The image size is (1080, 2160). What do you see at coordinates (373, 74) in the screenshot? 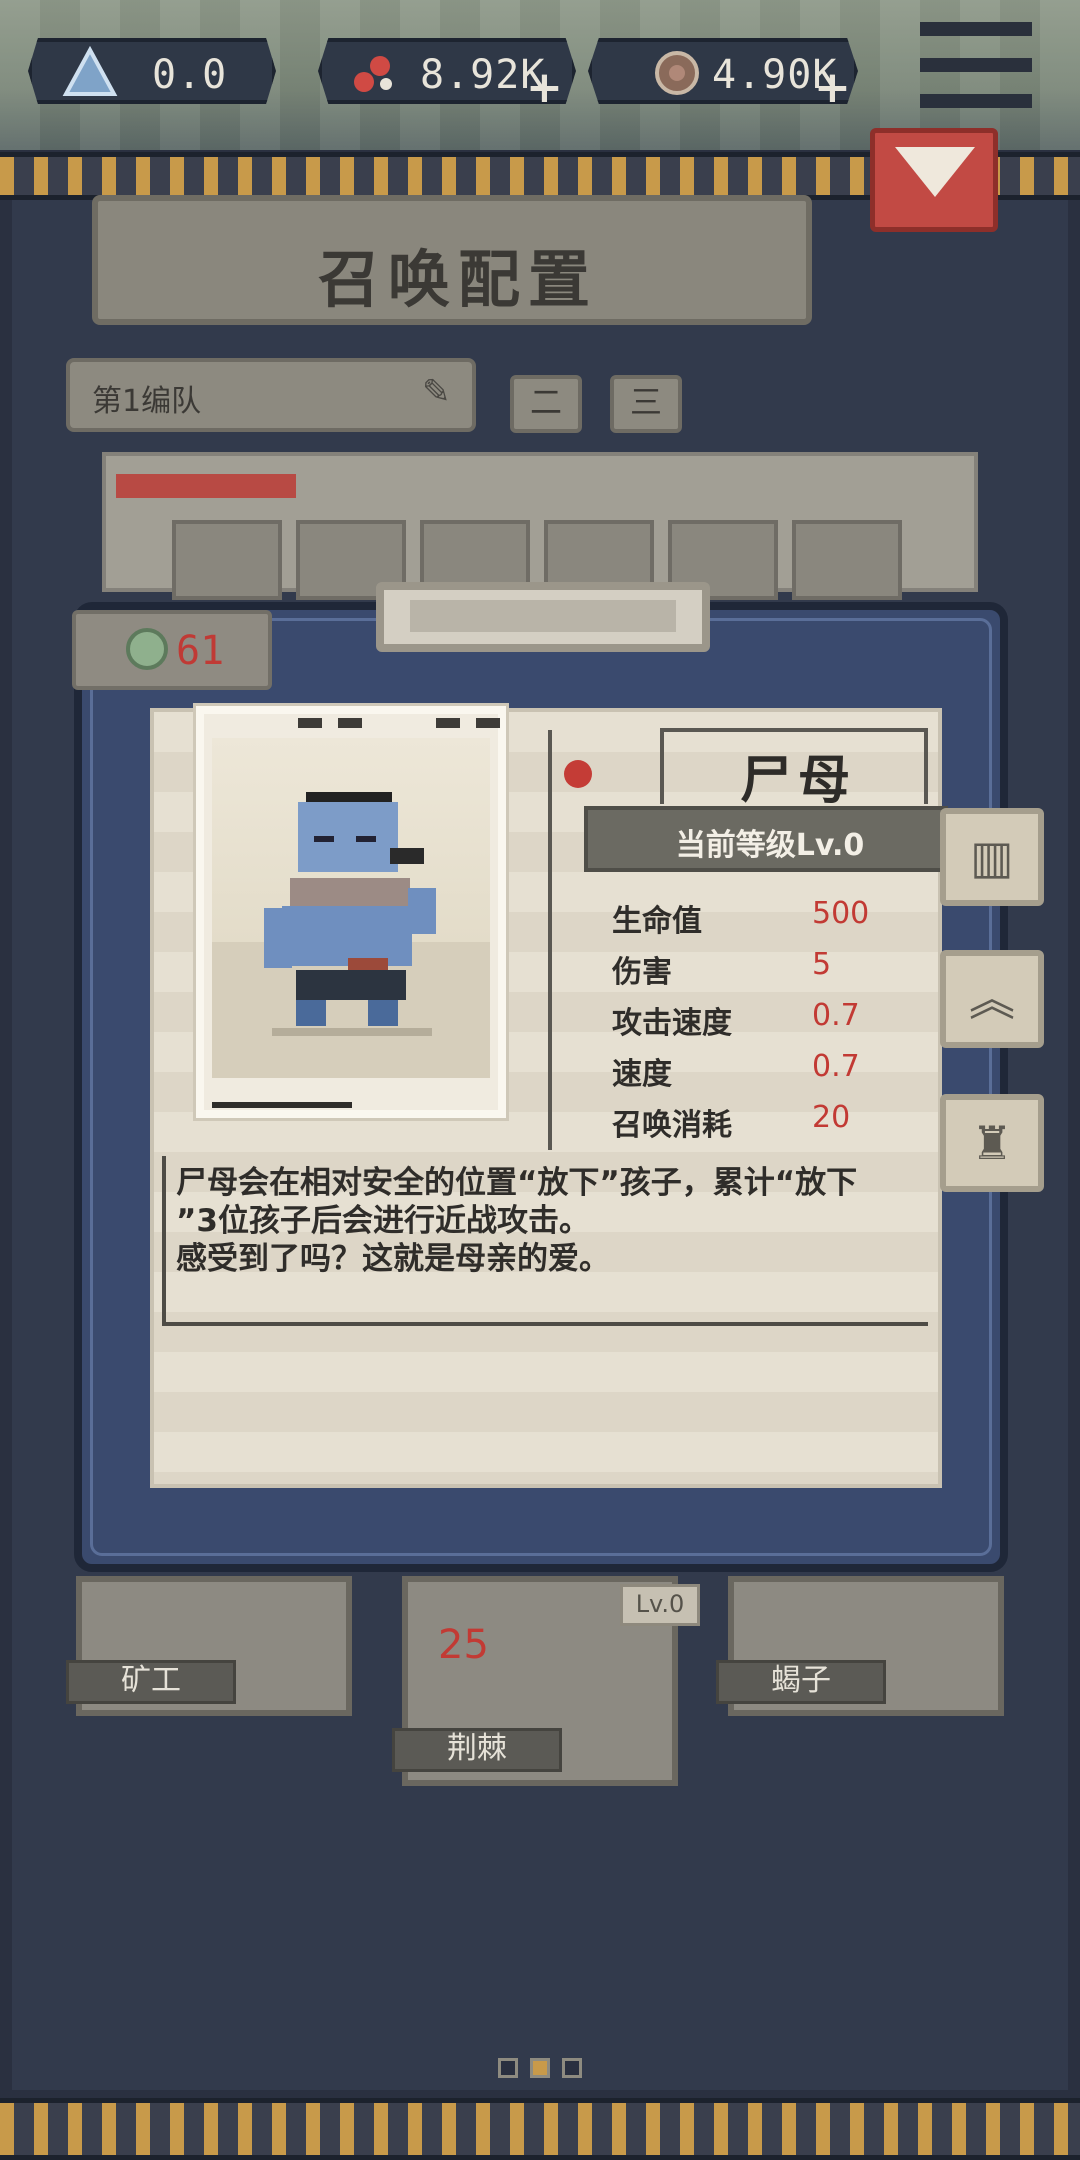
I see `red-gem-icon` at bounding box center [373, 74].